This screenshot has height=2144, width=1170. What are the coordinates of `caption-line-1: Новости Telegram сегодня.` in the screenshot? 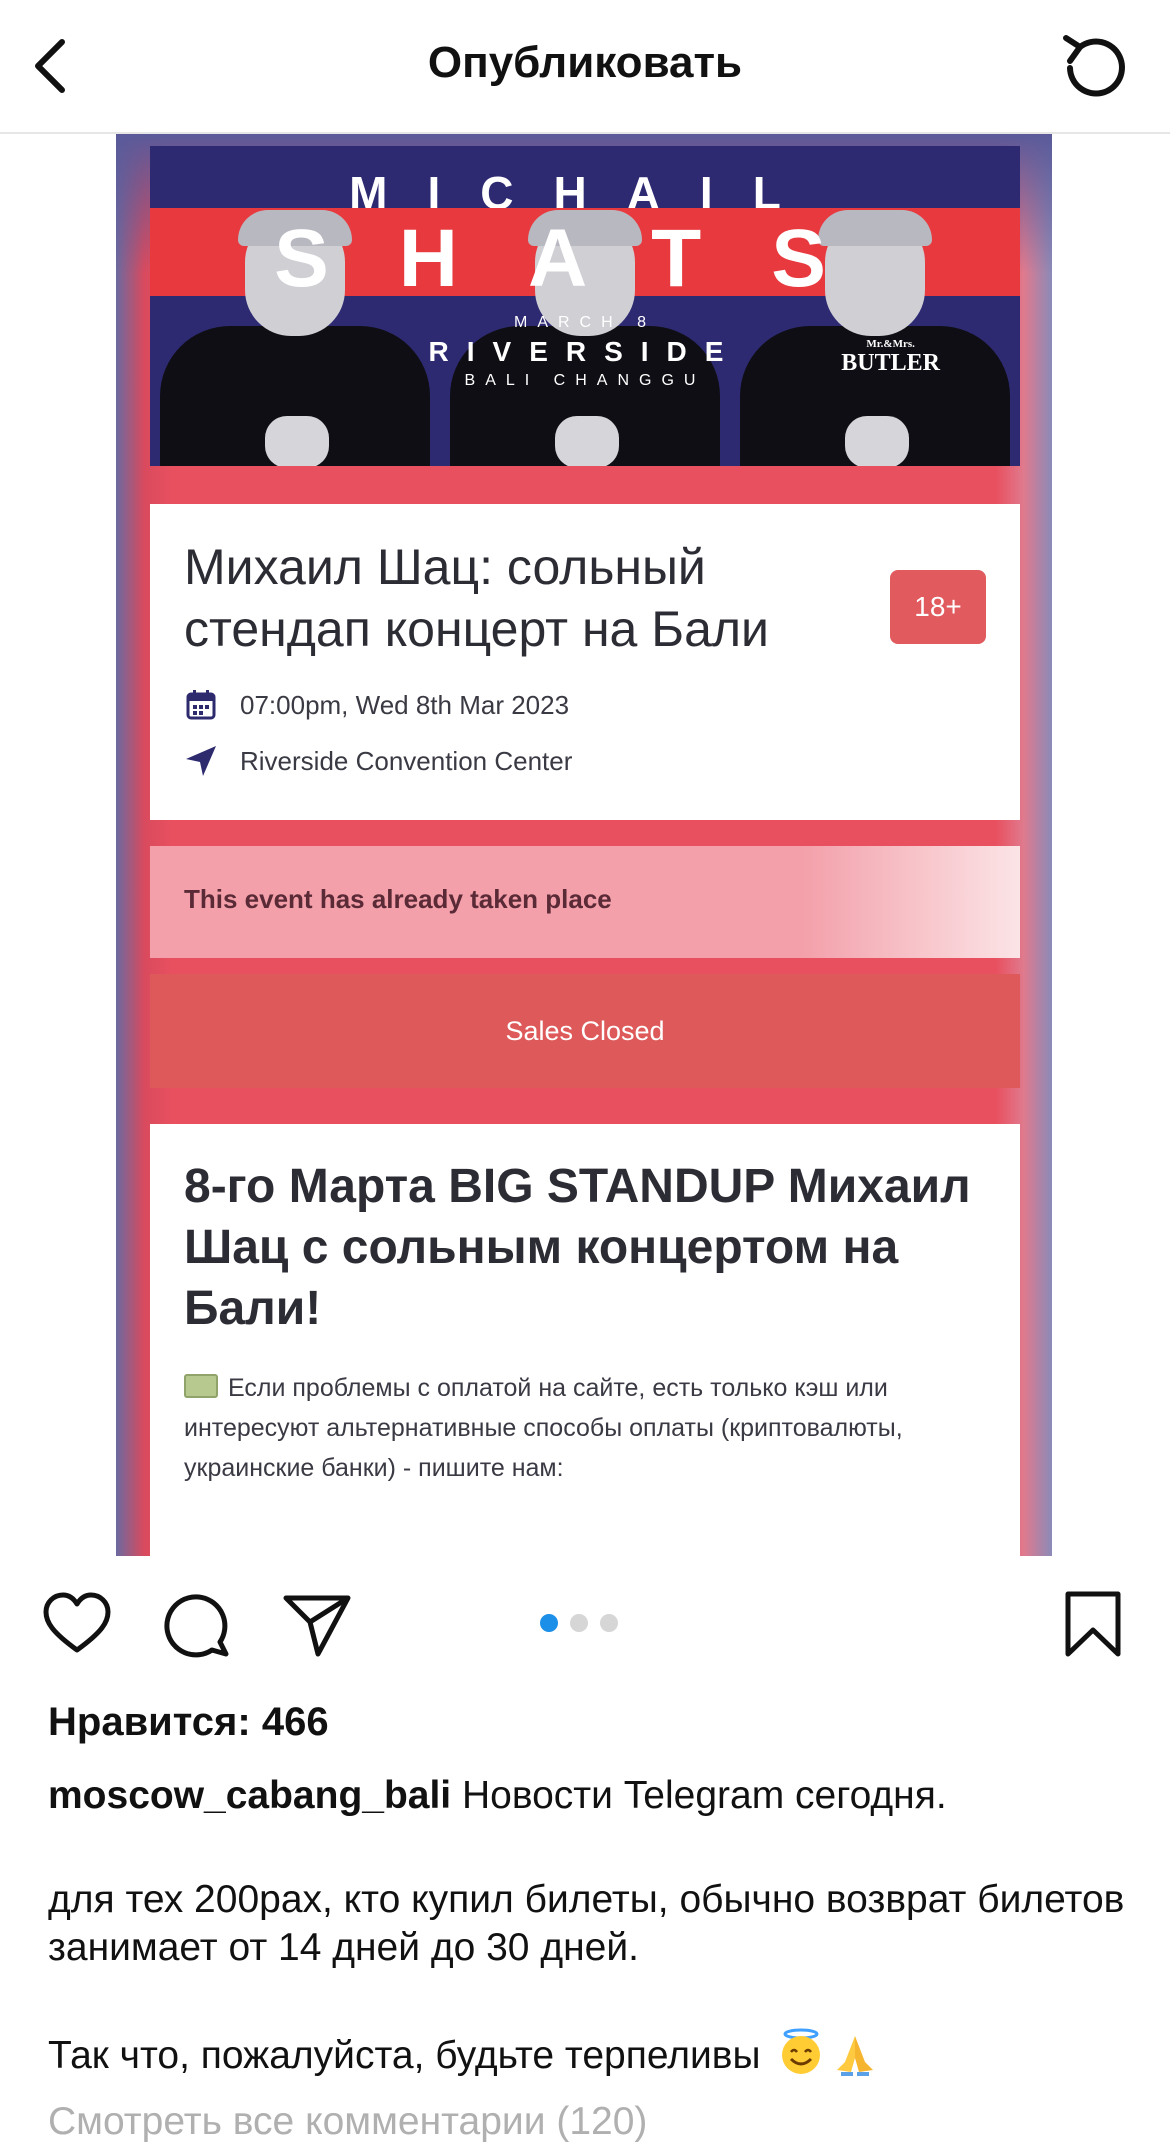 It's located at (704, 1795).